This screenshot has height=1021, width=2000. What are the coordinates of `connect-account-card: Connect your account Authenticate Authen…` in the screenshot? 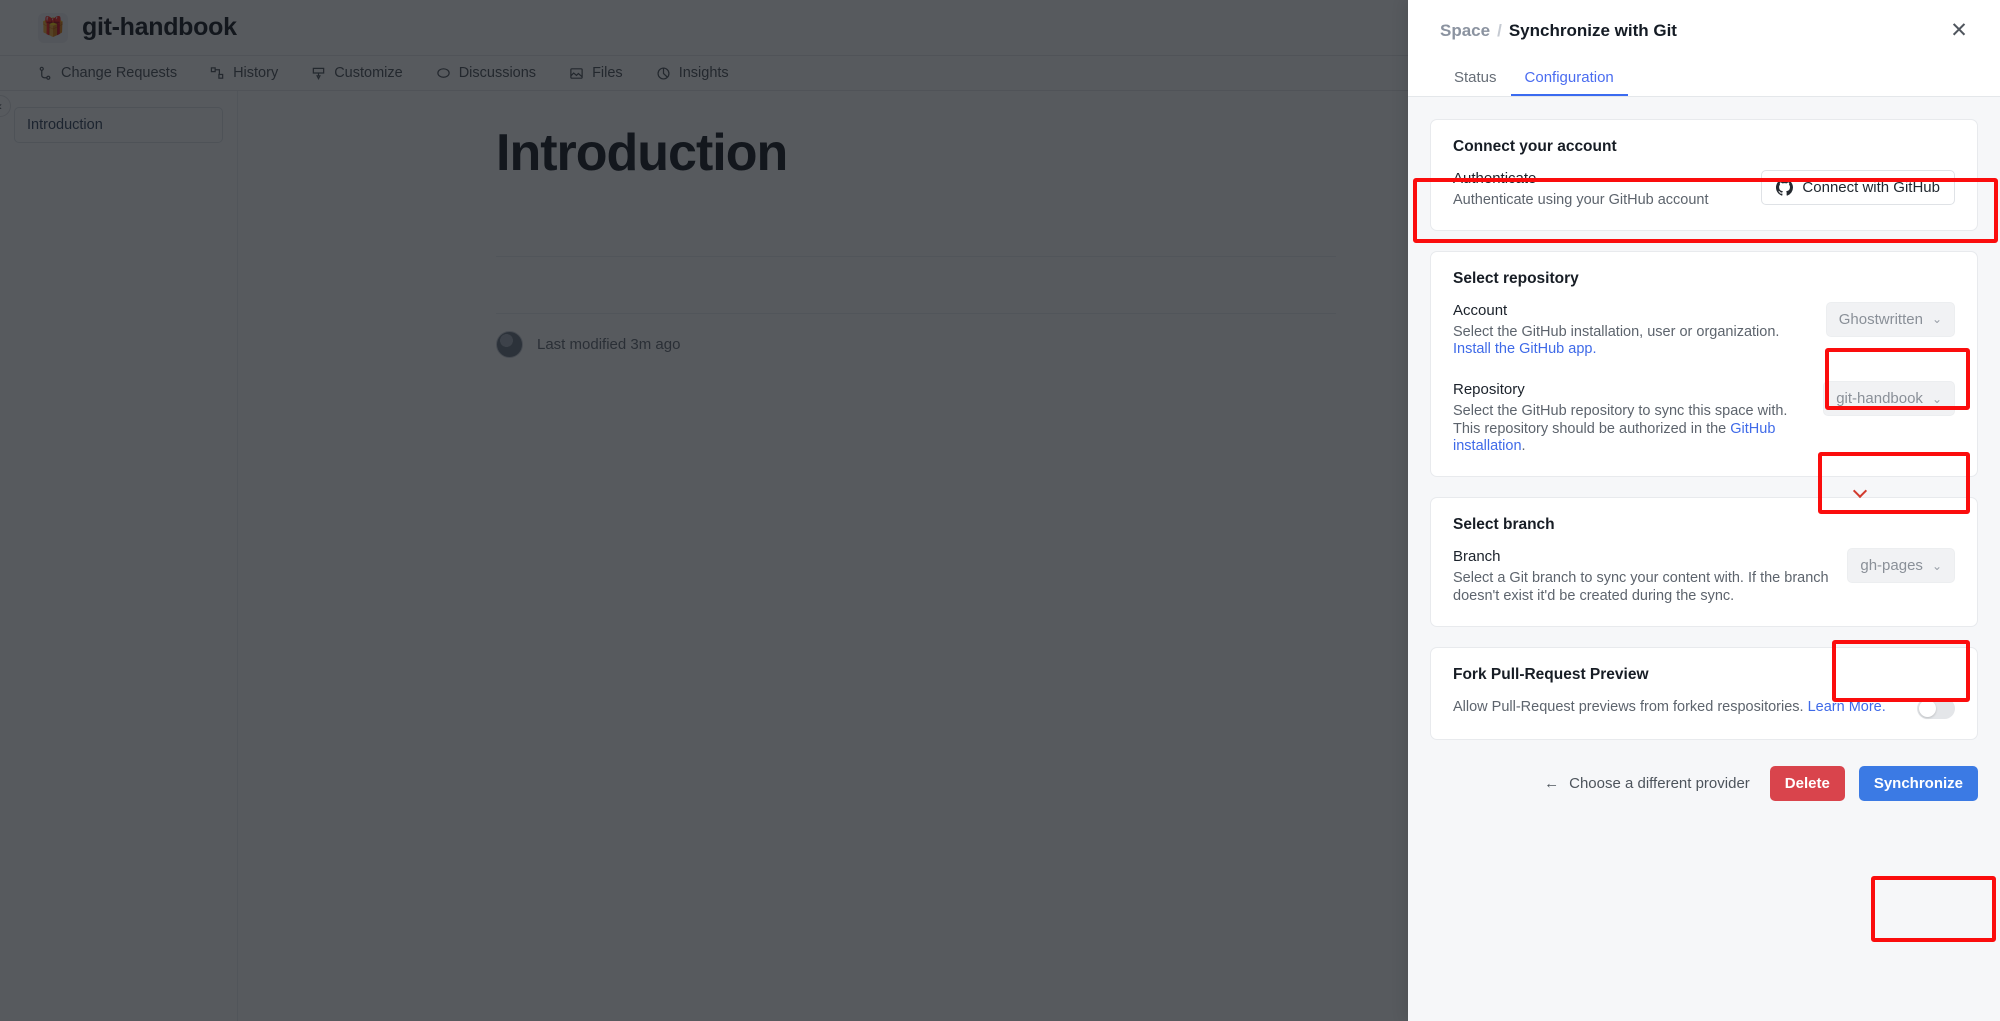 It's located at (1704, 175).